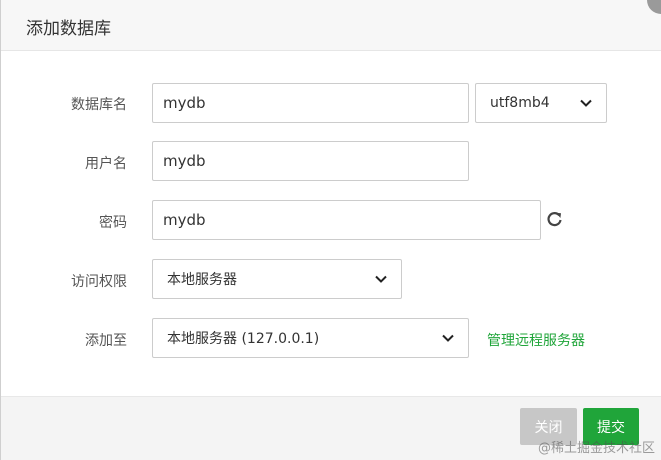  I want to click on charset-select: utf8mb4, so click(541, 103).